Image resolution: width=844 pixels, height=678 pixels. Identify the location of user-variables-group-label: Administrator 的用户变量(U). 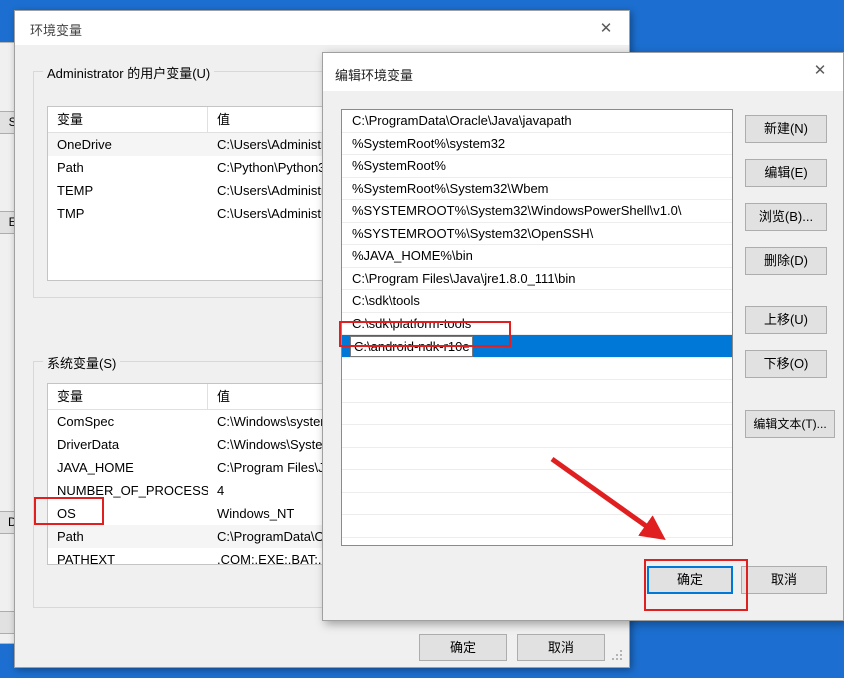
(129, 72).